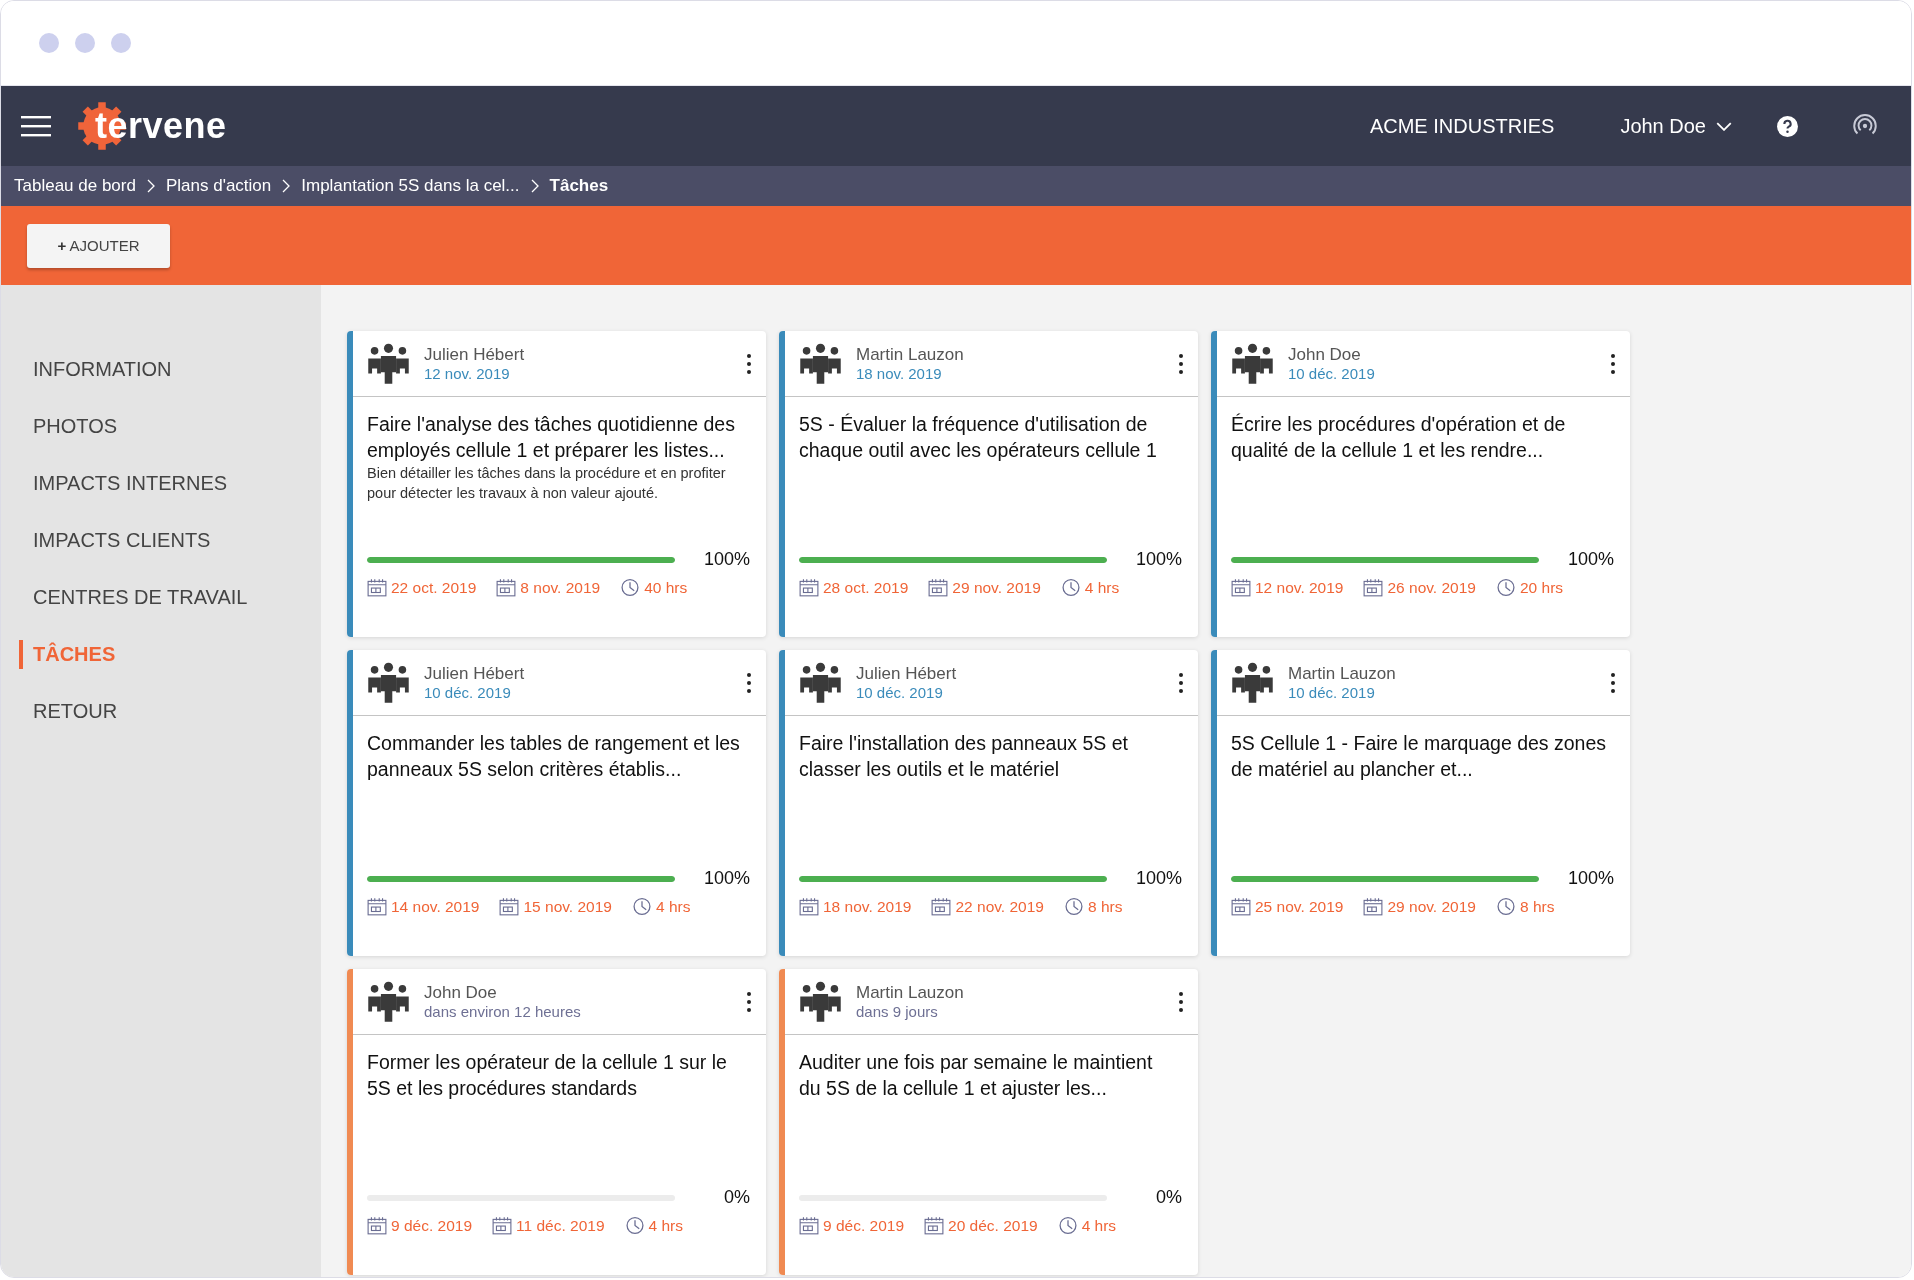  What do you see at coordinates (988, 803) in the screenshot?
I see `task-card: Julien Hébert 10 déc. 2019 Faire l'installation des panneaux 5S et classer les outils et le matériel 100% 18 nov. 2019 22 nov. 2019 8 hrs` at bounding box center [988, 803].